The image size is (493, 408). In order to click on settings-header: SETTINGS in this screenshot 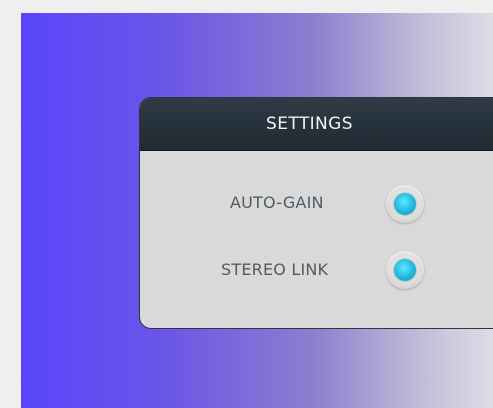, I will do `click(316, 124)`.